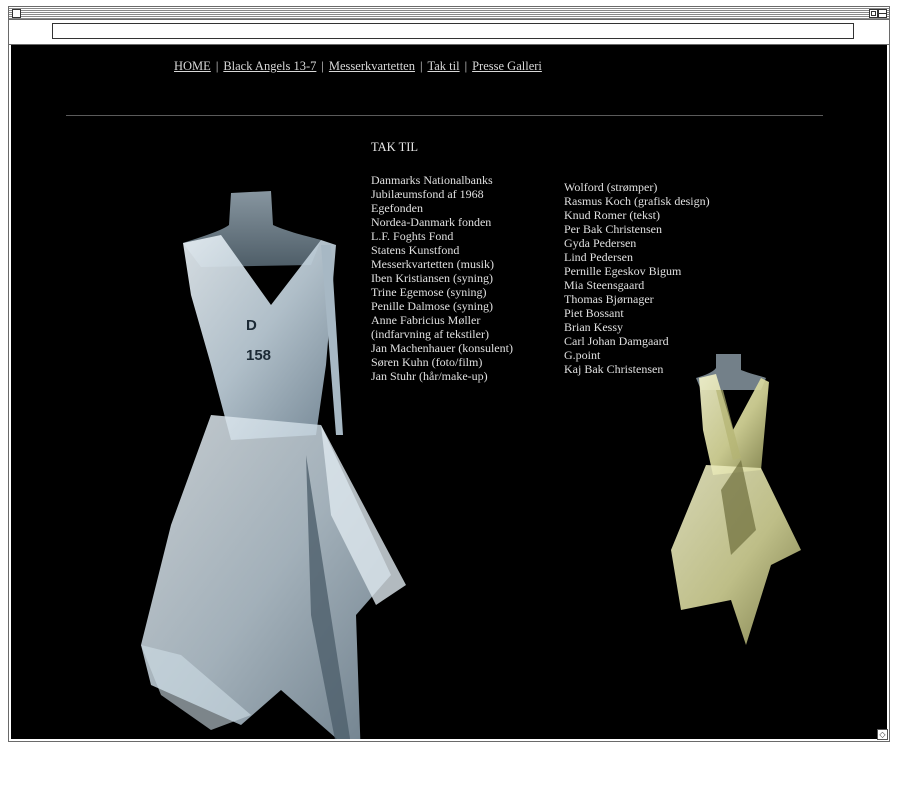 The height and width of the screenshot is (801, 910). Describe the element at coordinates (616, 341) in the screenshot. I see `list-item: Carl Johan Damgaard` at that location.